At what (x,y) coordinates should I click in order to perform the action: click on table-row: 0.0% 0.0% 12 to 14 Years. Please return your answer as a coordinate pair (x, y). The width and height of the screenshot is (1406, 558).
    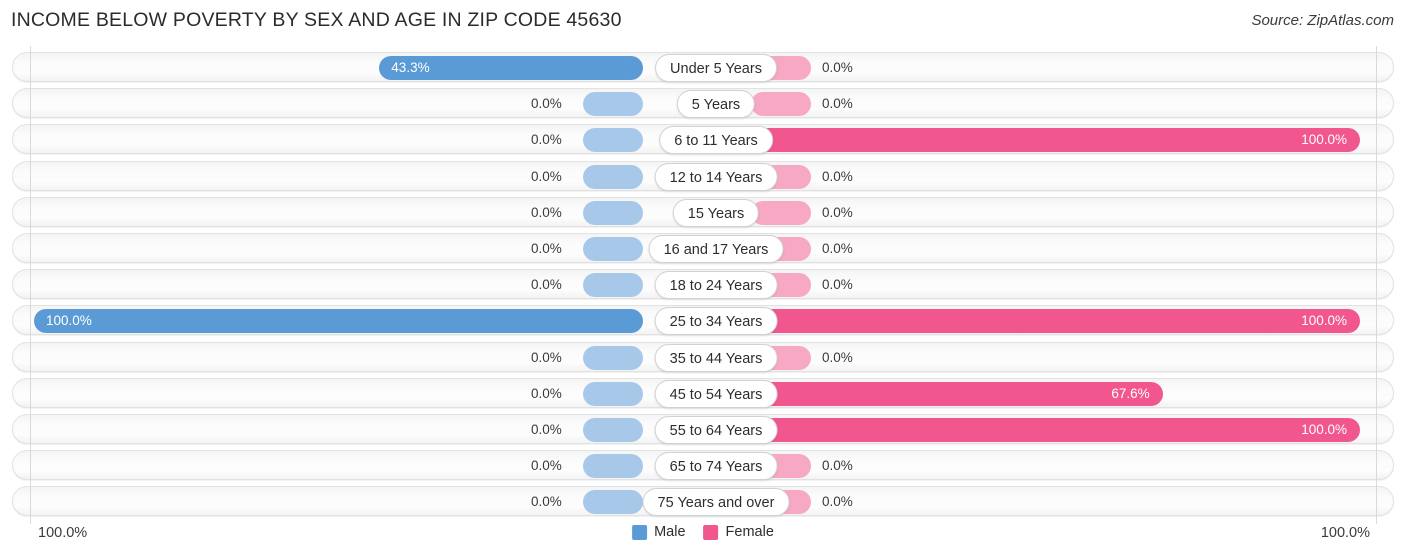
    Looking at the image, I should click on (703, 175).